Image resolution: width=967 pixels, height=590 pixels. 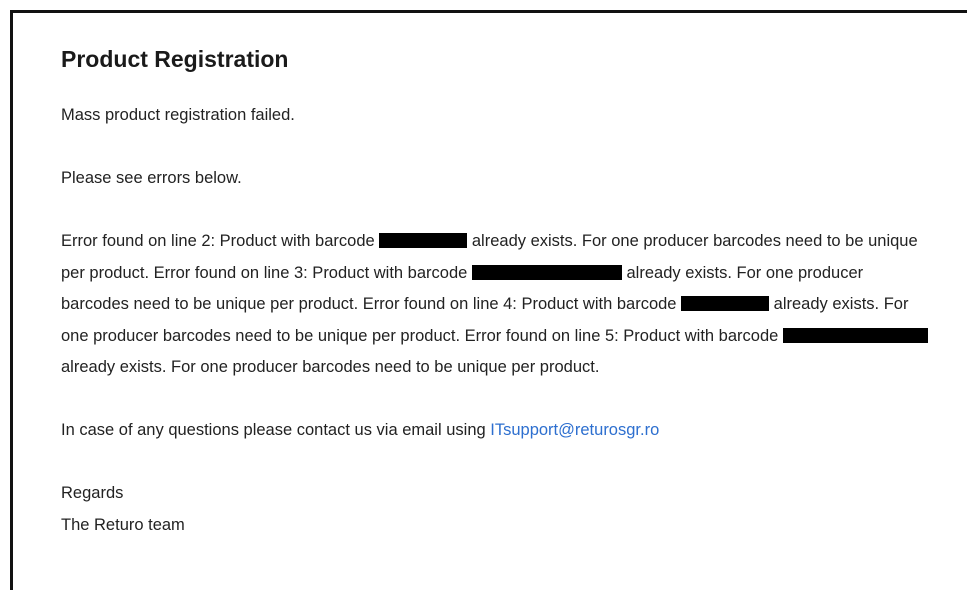 What do you see at coordinates (92, 493) in the screenshot?
I see `regards-text: Regards` at bounding box center [92, 493].